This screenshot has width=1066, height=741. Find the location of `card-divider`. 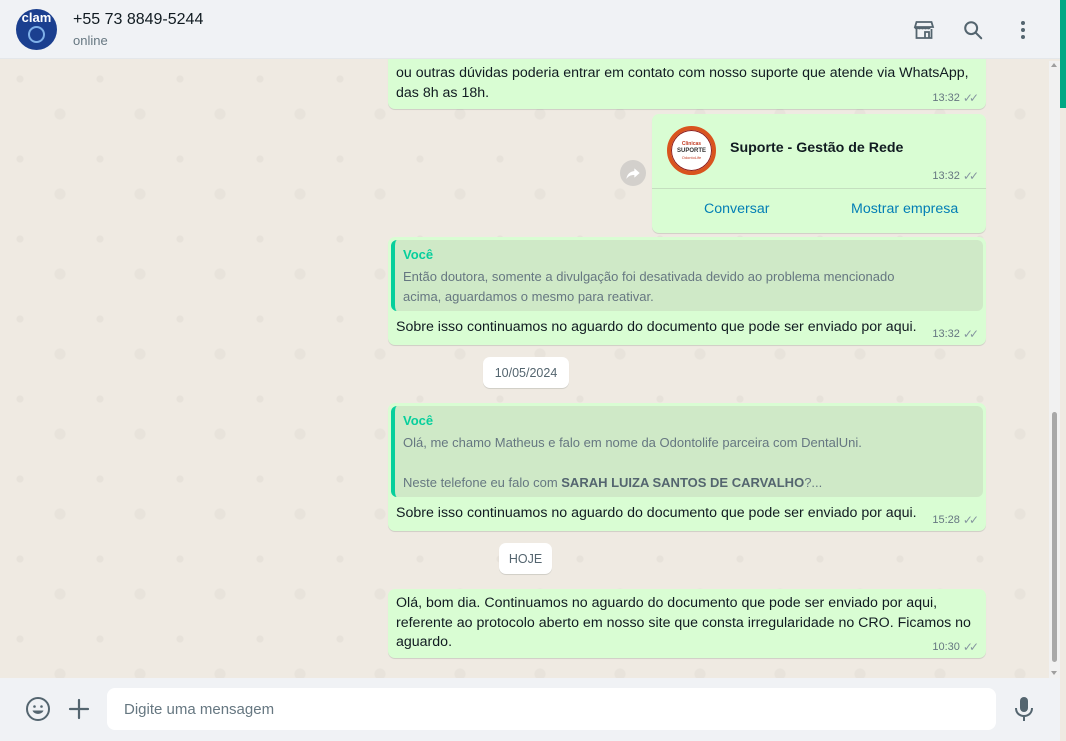

card-divider is located at coordinates (819, 188).